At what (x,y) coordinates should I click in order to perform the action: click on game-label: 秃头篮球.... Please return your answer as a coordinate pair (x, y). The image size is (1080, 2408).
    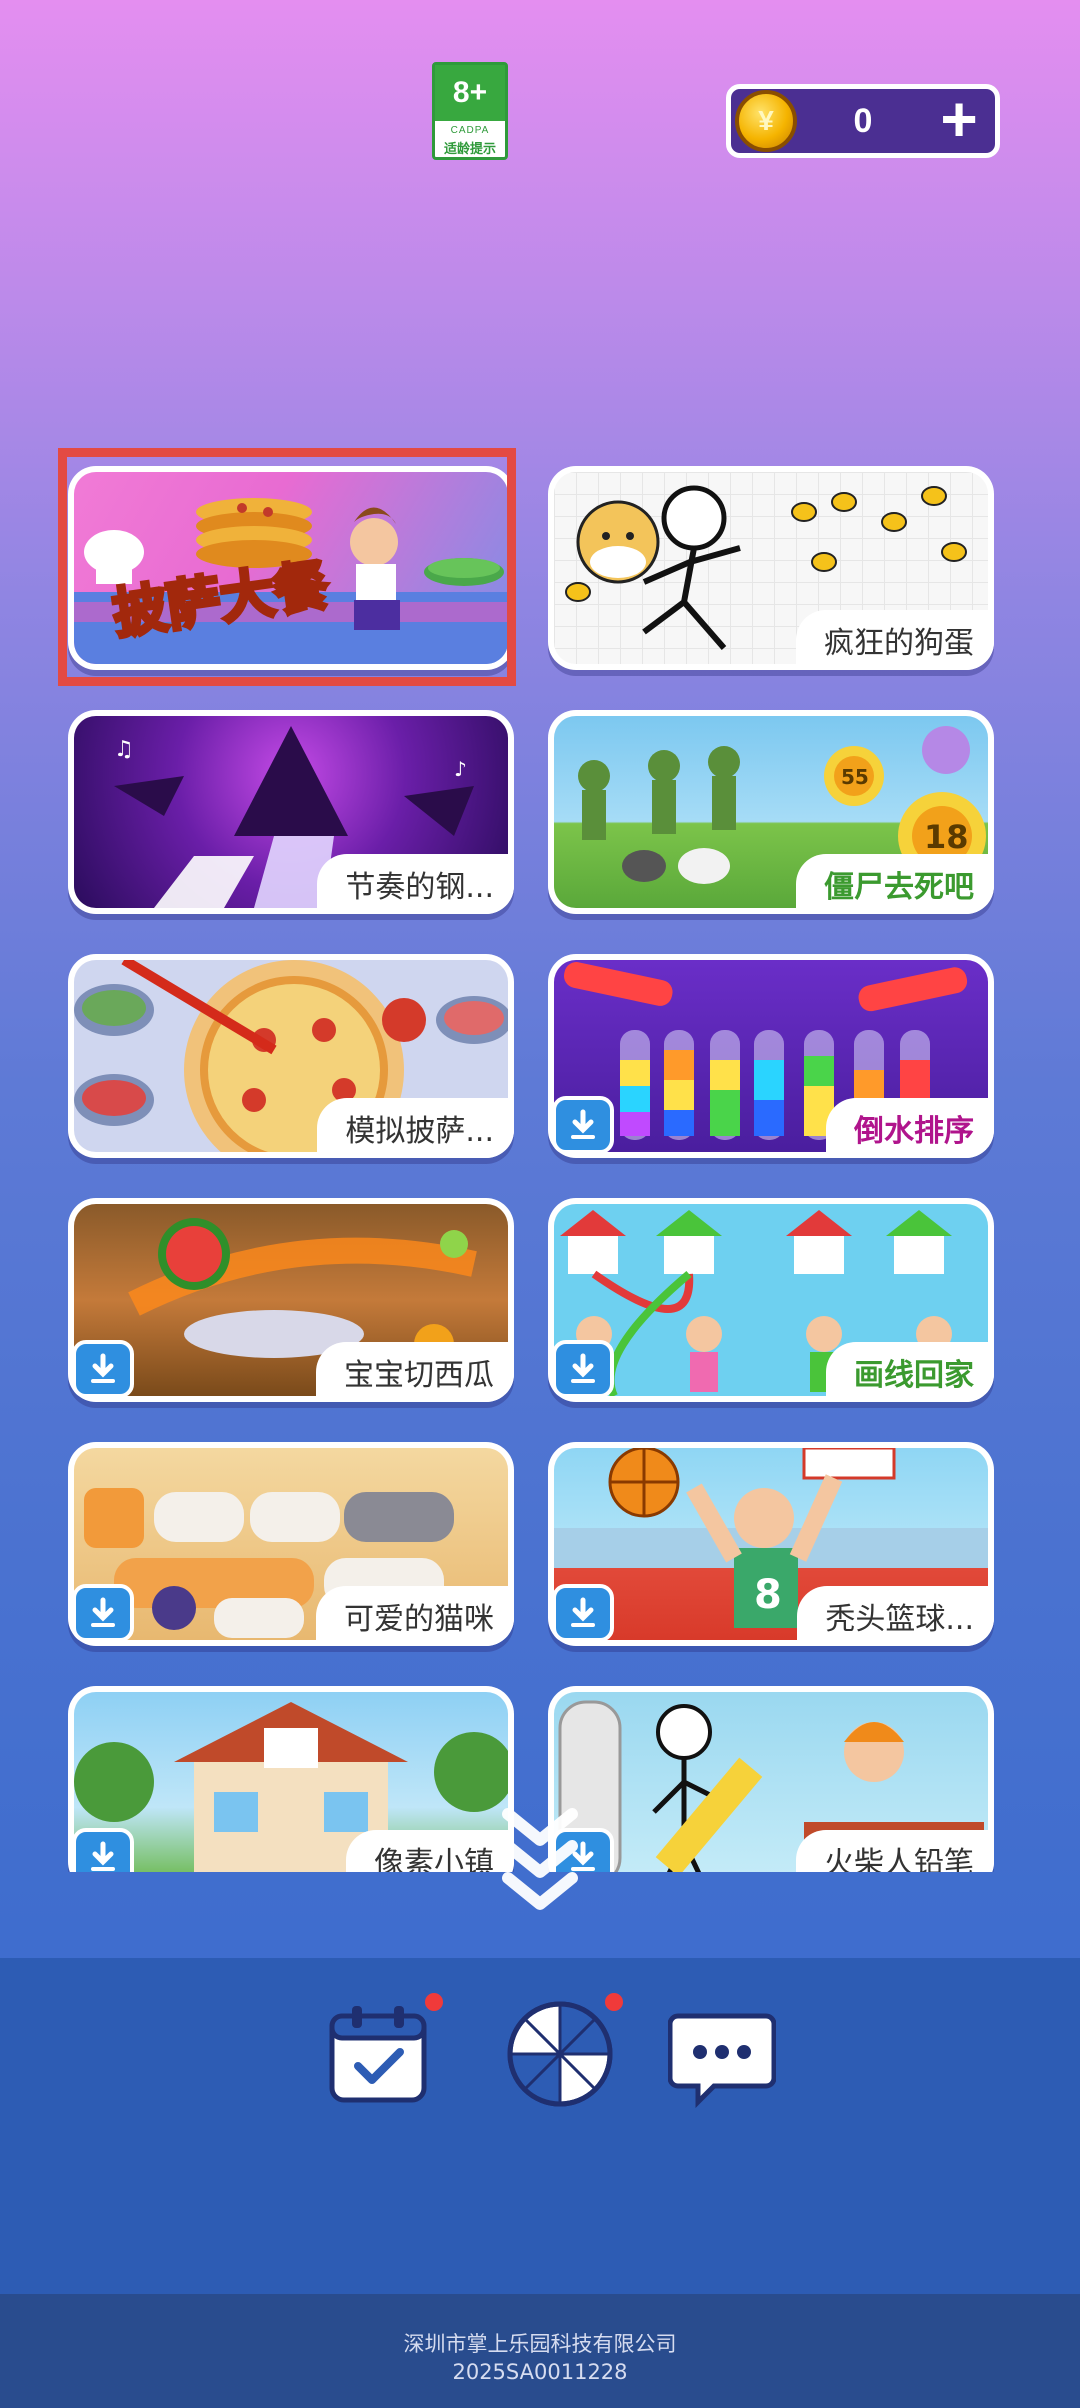
    Looking at the image, I should click on (895, 1616).